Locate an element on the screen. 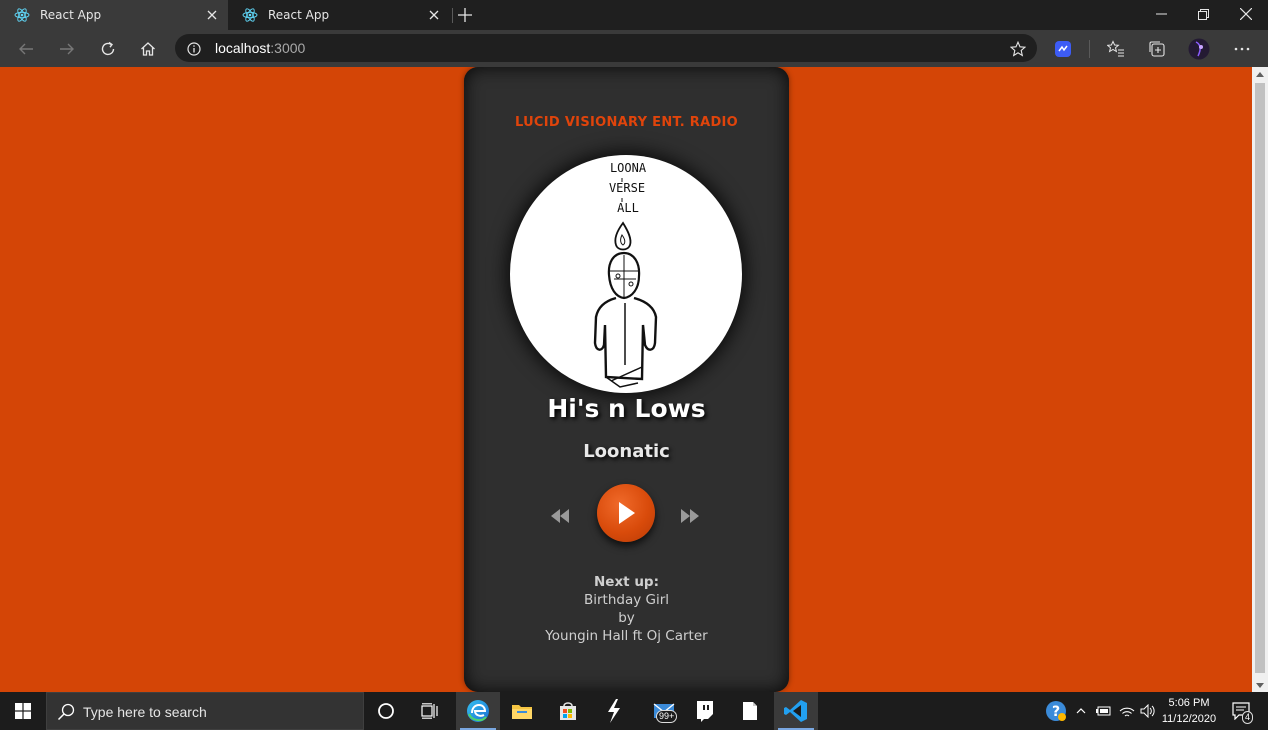  scroll-up-arrow-icon is located at coordinates (1260, 74).